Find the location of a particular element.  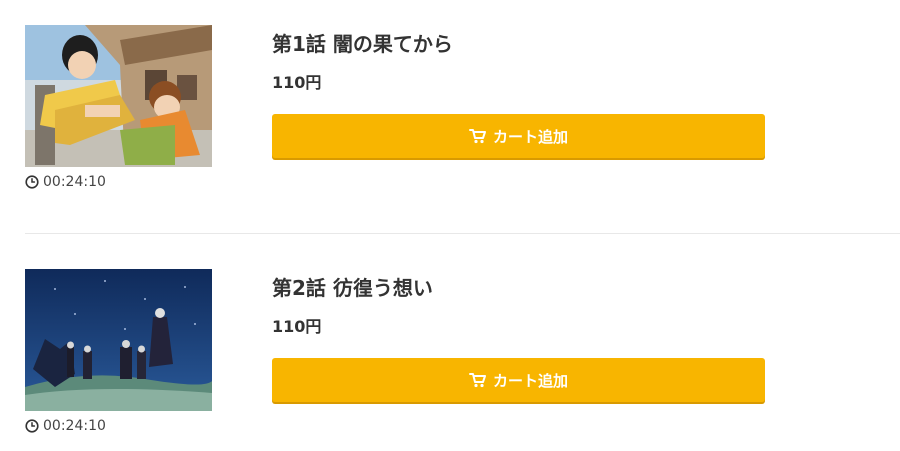

divider is located at coordinates (462, 233).